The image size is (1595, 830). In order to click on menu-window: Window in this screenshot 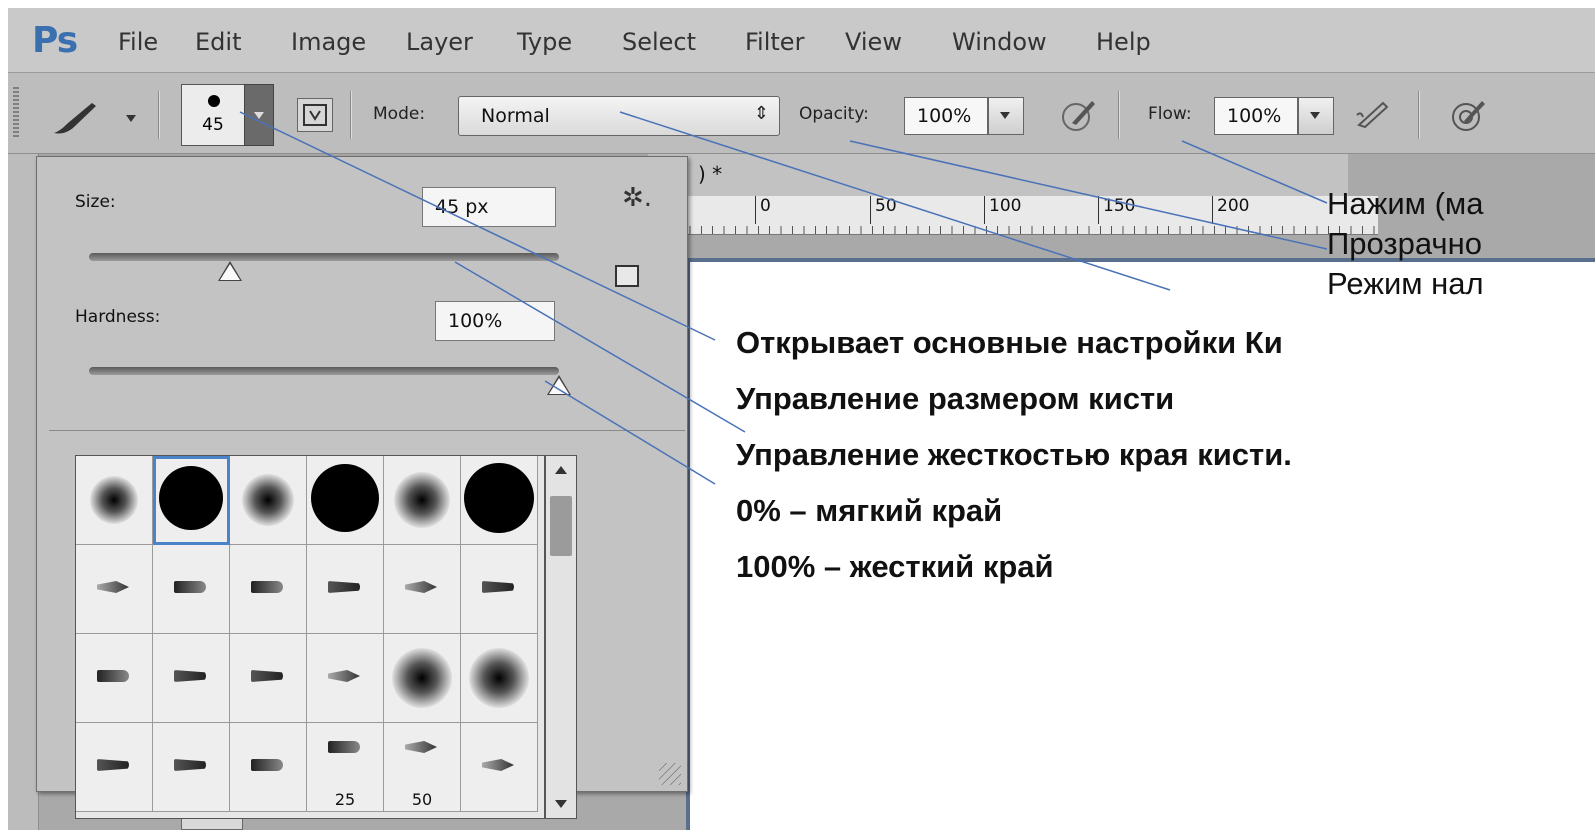, I will do `click(999, 42)`.